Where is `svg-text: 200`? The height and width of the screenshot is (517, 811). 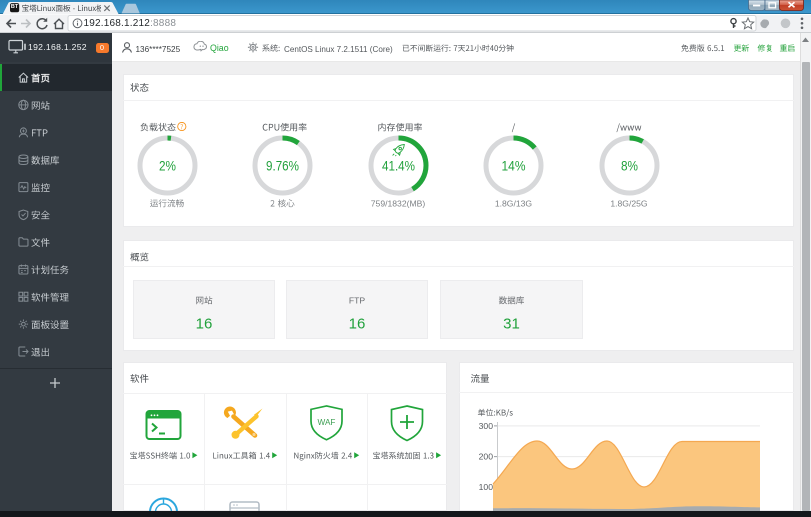 svg-text: 200 is located at coordinates (486, 457).